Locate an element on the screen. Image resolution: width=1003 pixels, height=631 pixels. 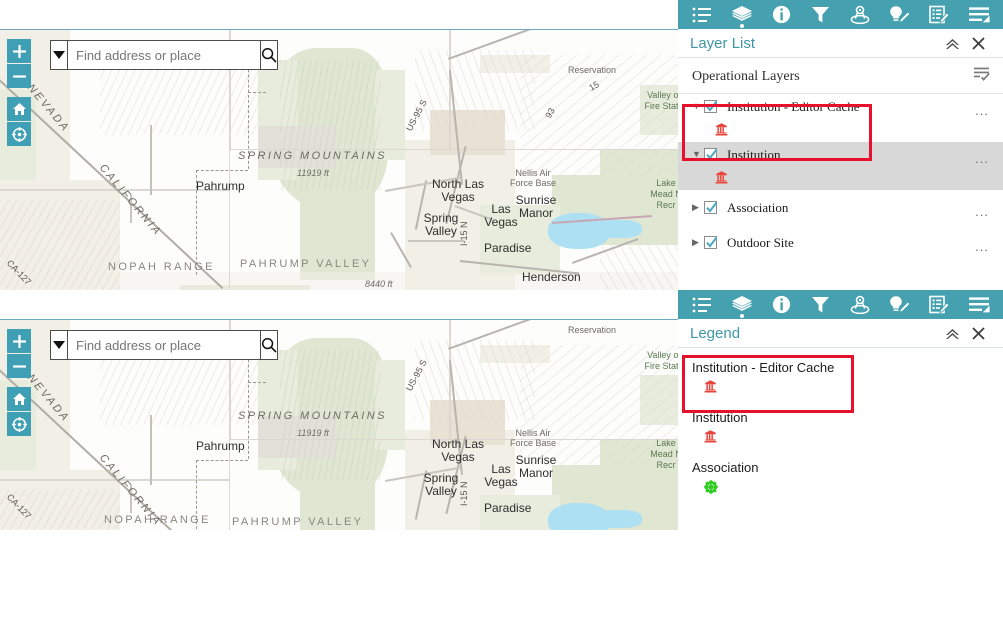
search-bar-top is located at coordinates (164, 55).